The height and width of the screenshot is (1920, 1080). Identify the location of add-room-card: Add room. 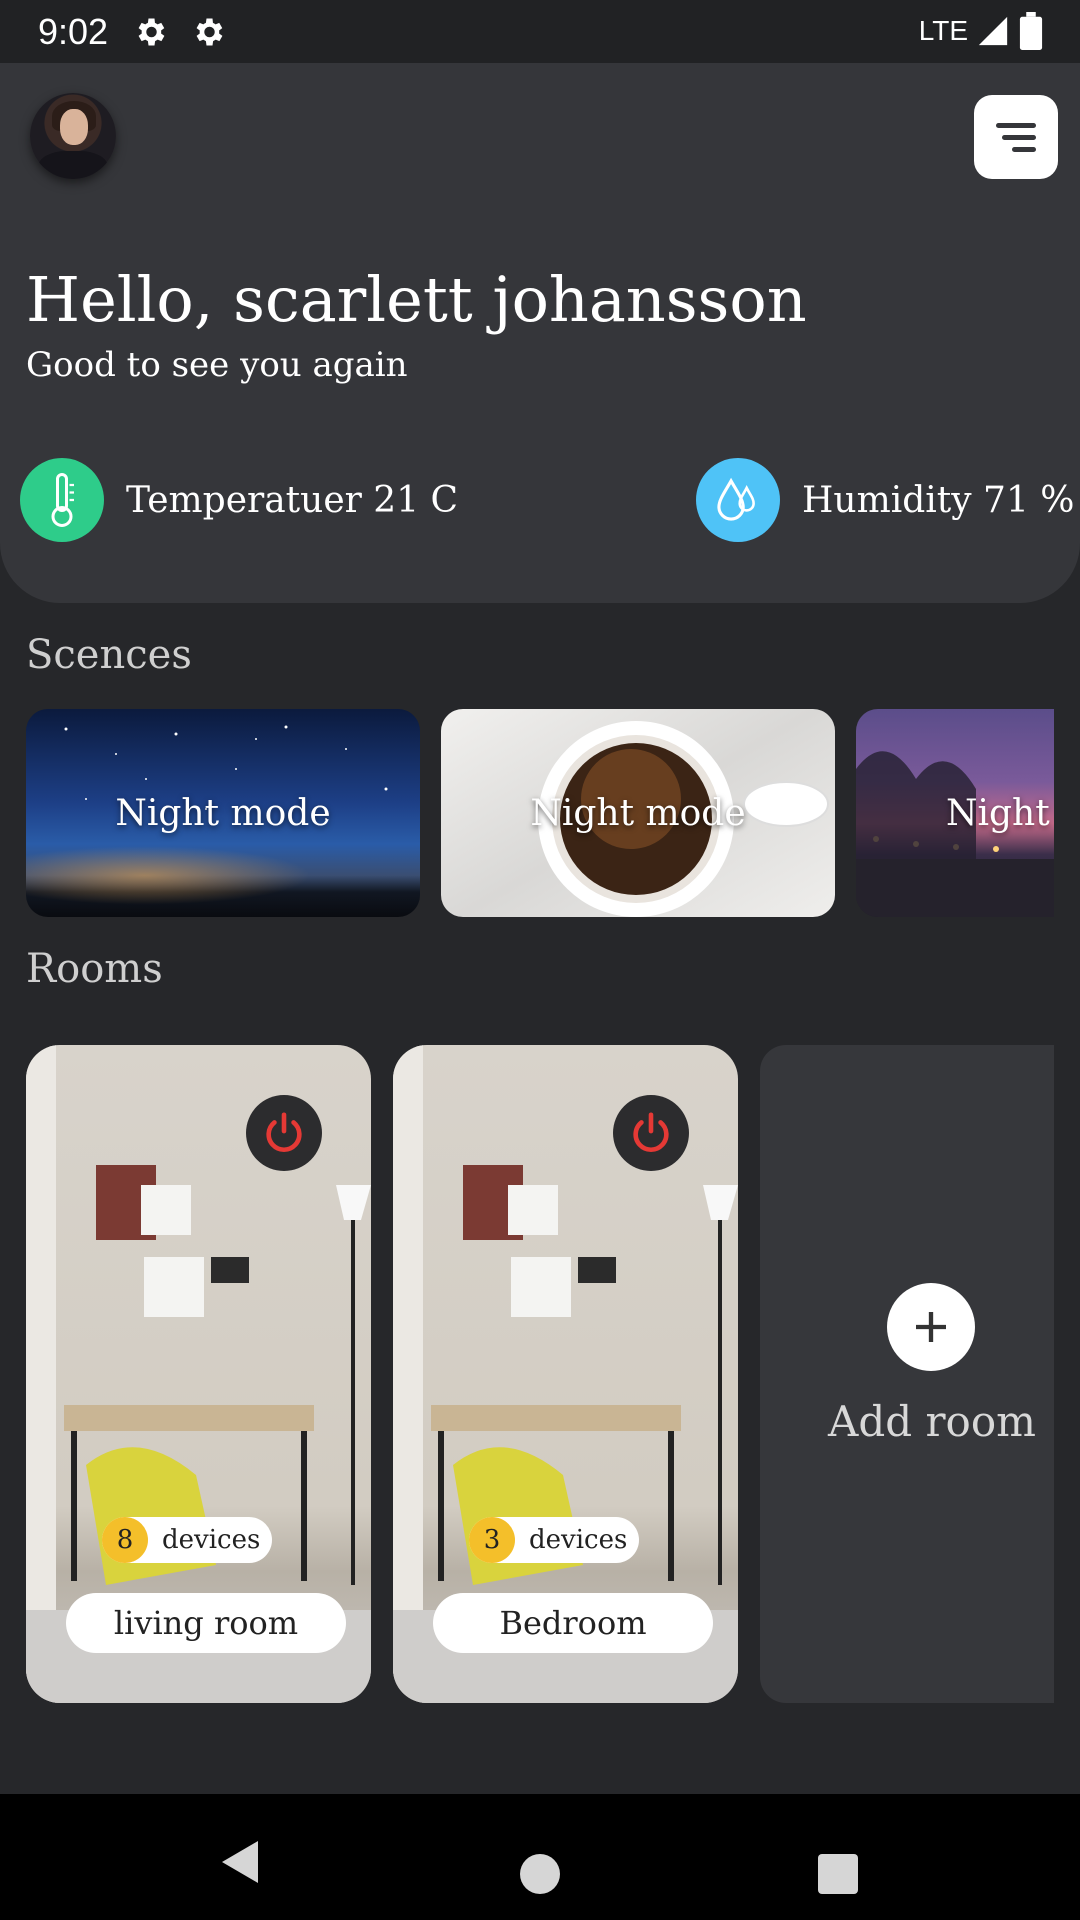
(907, 1374).